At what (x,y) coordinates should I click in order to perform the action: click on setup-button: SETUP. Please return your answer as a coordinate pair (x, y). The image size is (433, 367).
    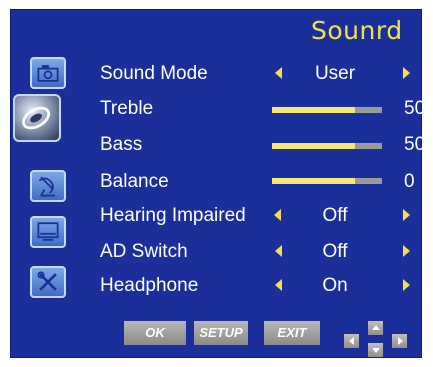
    Looking at the image, I should click on (221, 333).